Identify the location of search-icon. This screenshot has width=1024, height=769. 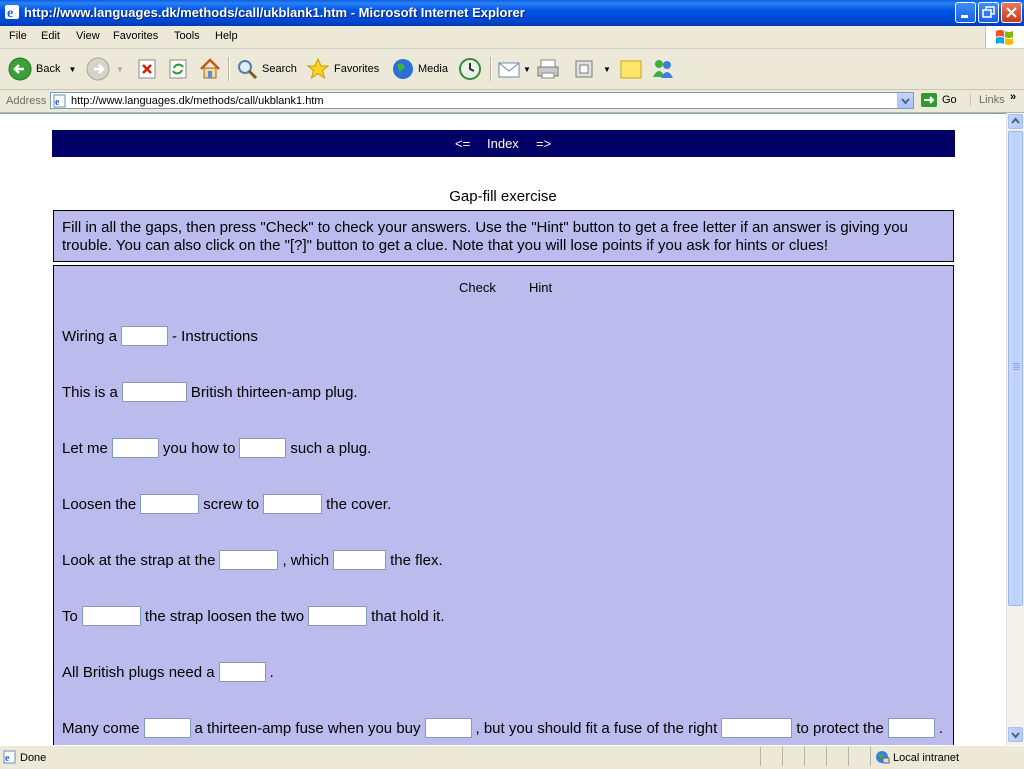
(248, 70).